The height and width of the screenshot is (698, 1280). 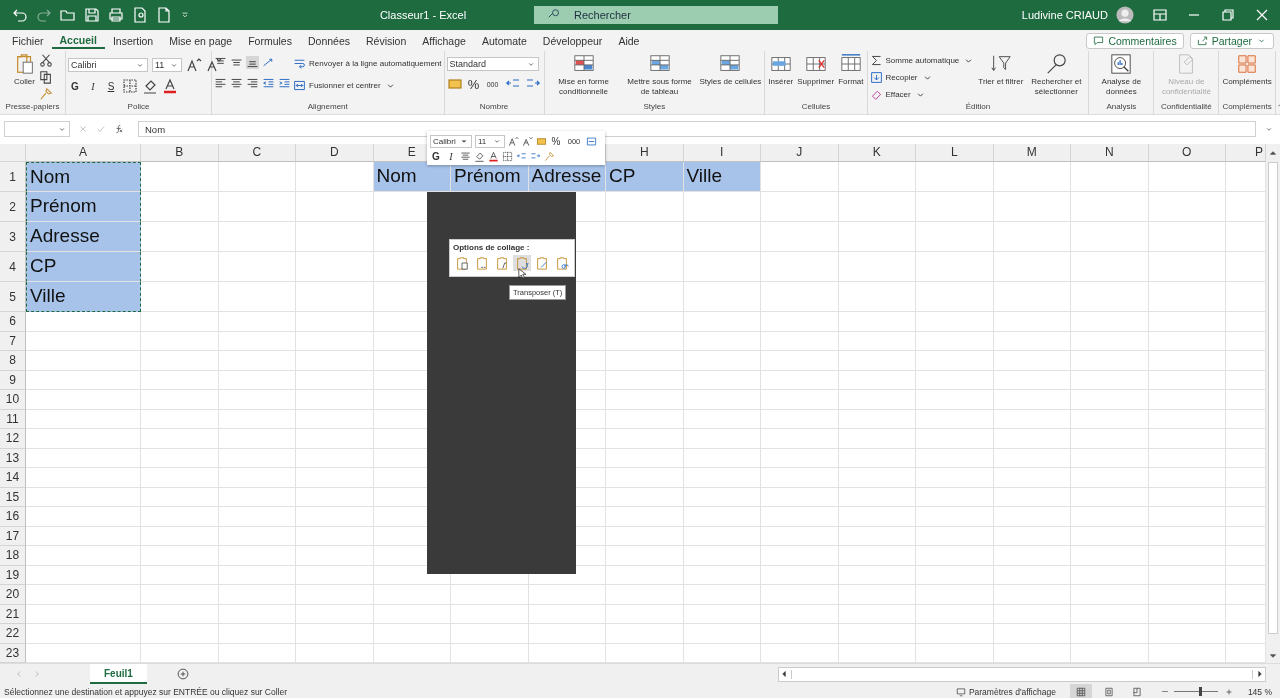 What do you see at coordinates (185, 15) in the screenshot?
I see `customize-caret-icon` at bounding box center [185, 15].